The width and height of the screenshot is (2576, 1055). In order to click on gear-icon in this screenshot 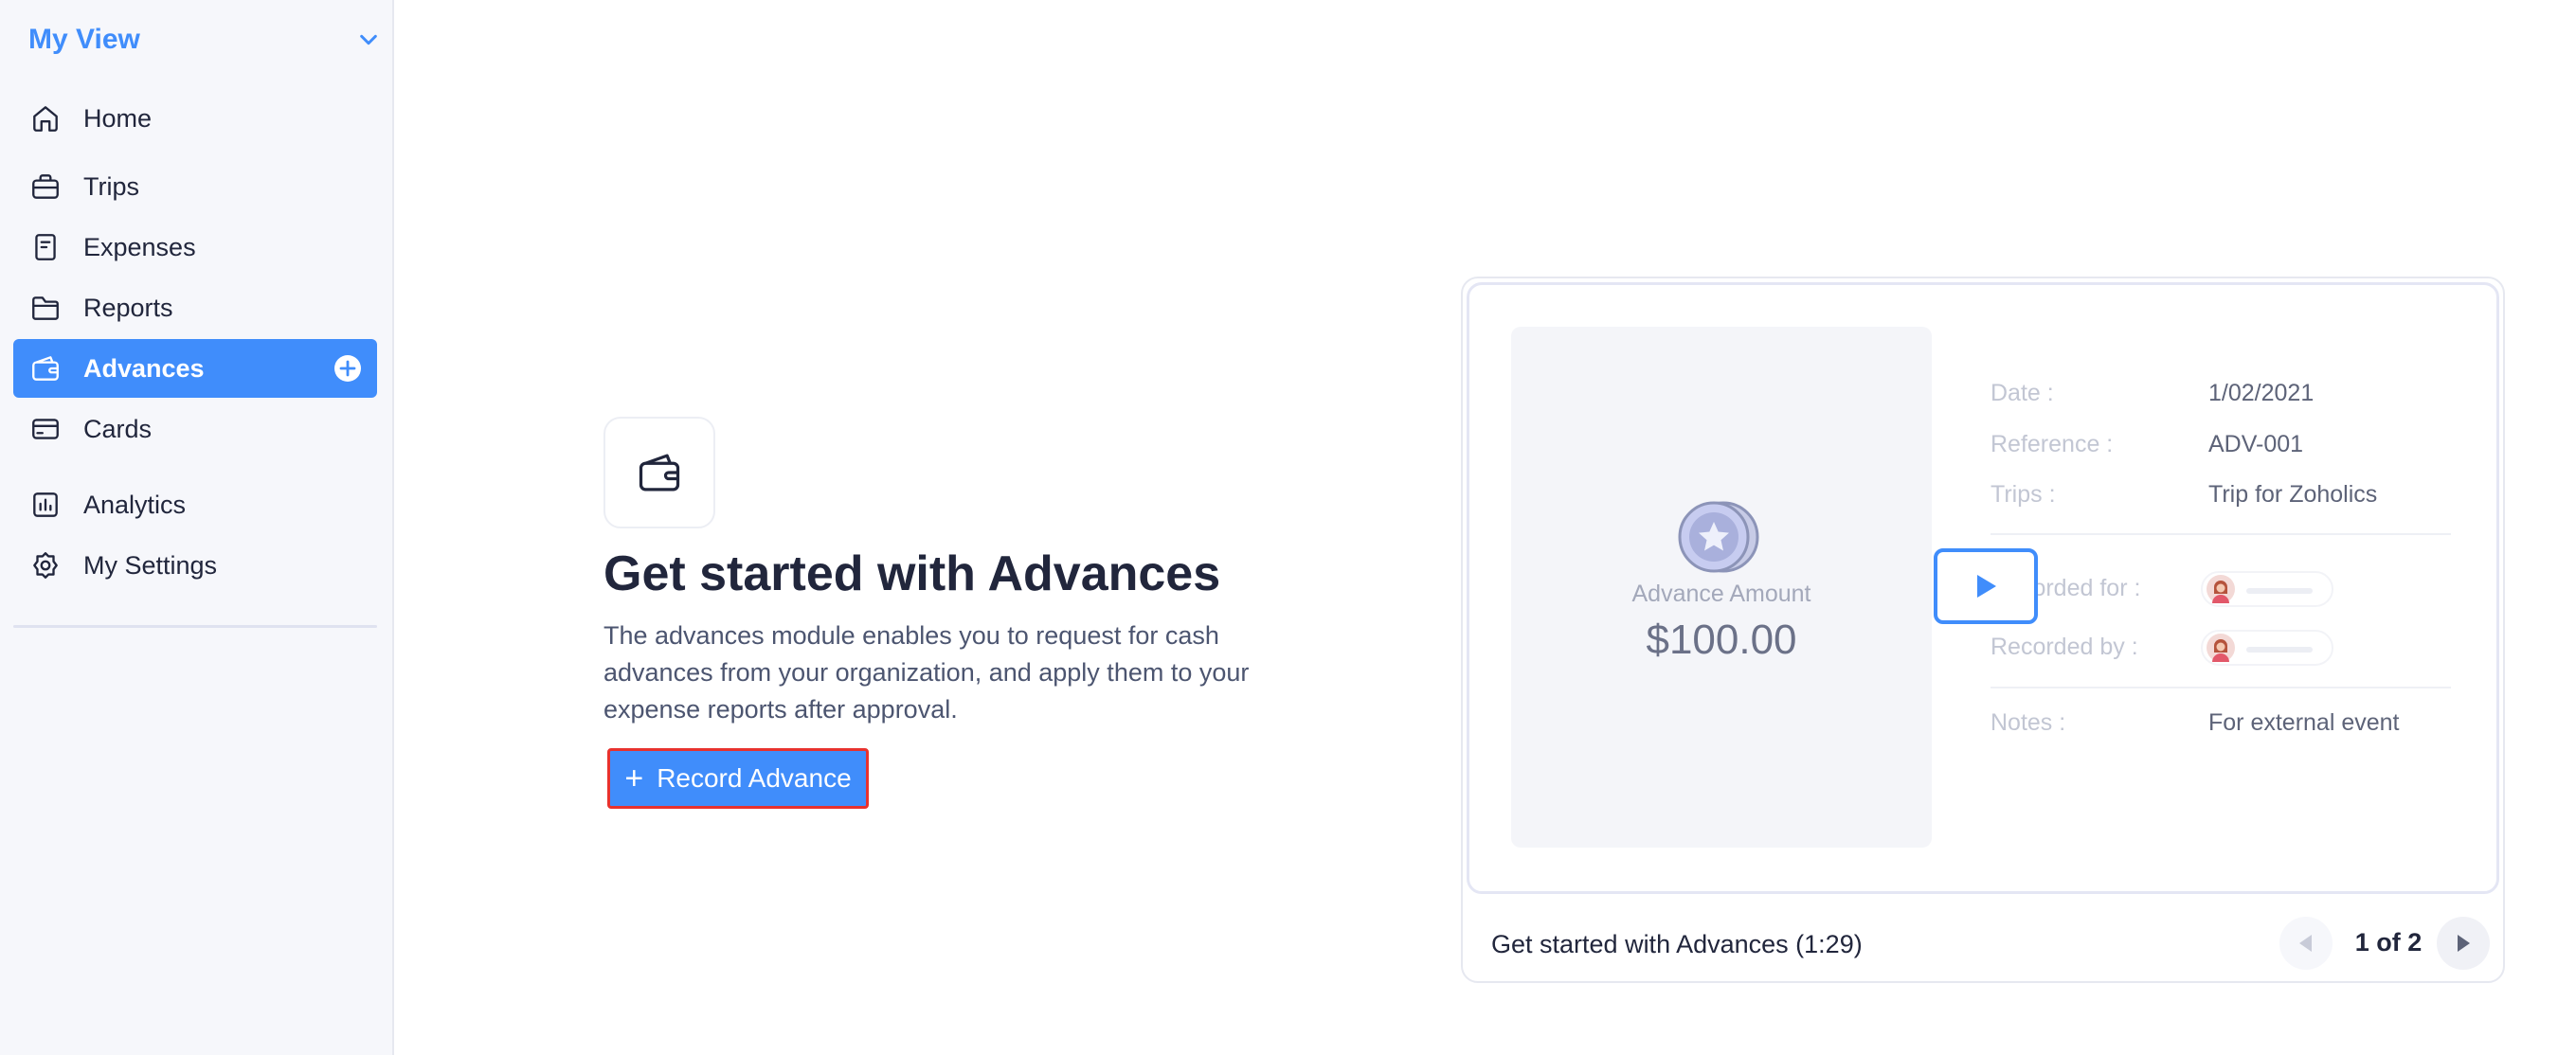, I will do `click(45, 565)`.